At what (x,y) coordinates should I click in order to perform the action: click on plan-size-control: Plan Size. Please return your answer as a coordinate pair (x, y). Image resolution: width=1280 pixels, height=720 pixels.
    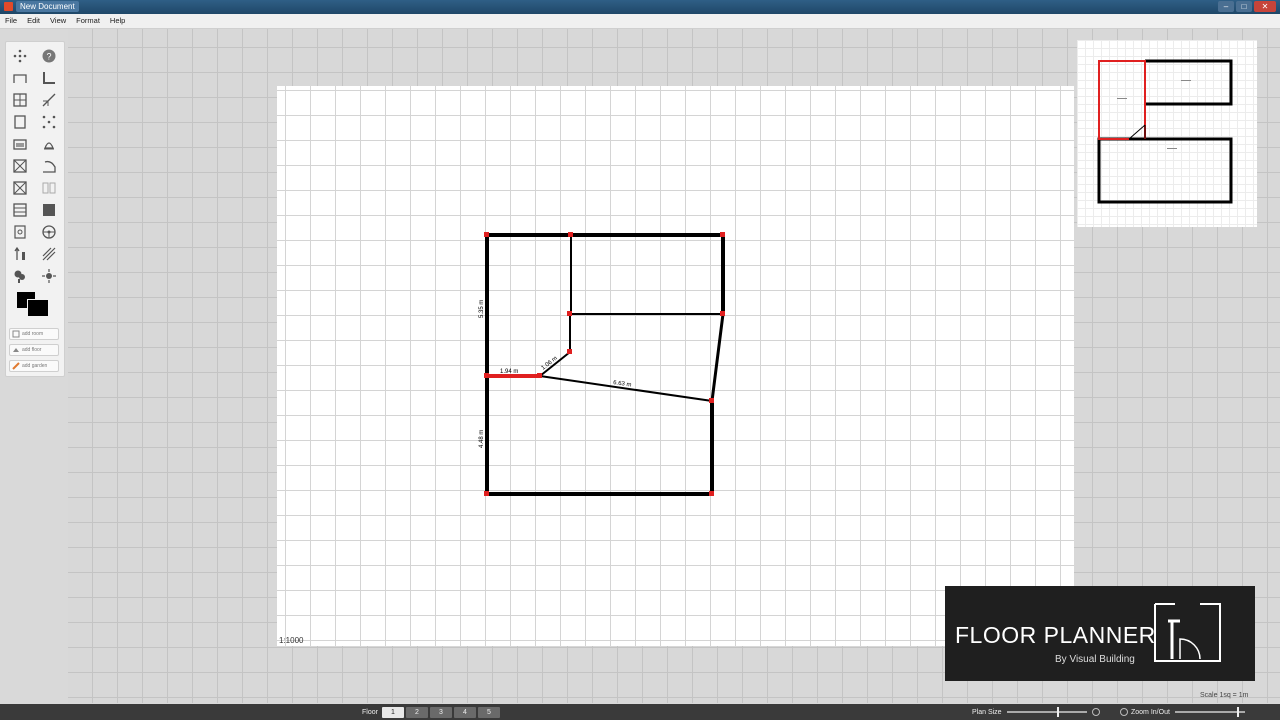
    Looking at the image, I should click on (1036, 712).